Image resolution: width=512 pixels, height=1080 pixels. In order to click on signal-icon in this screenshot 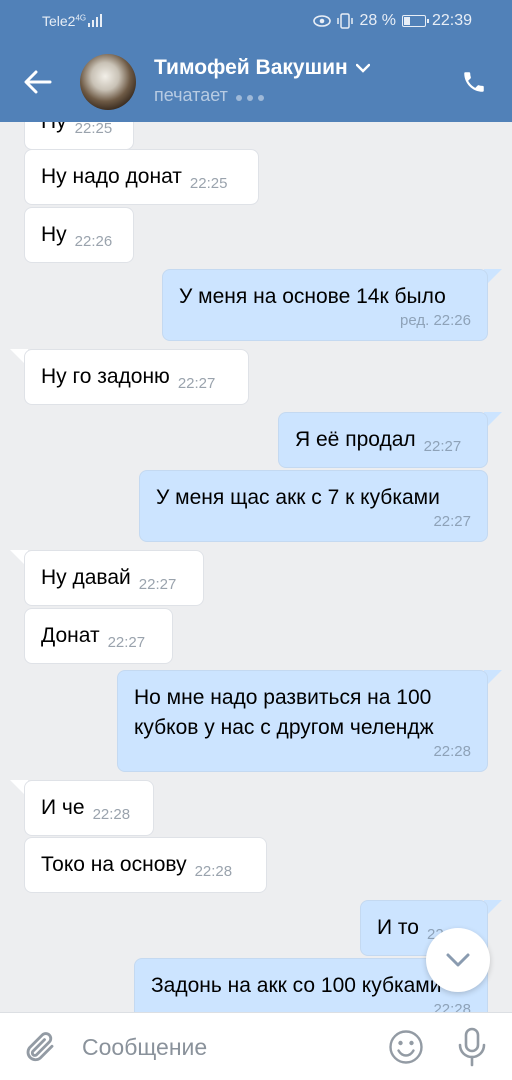, I will do `click(95, 20)`.